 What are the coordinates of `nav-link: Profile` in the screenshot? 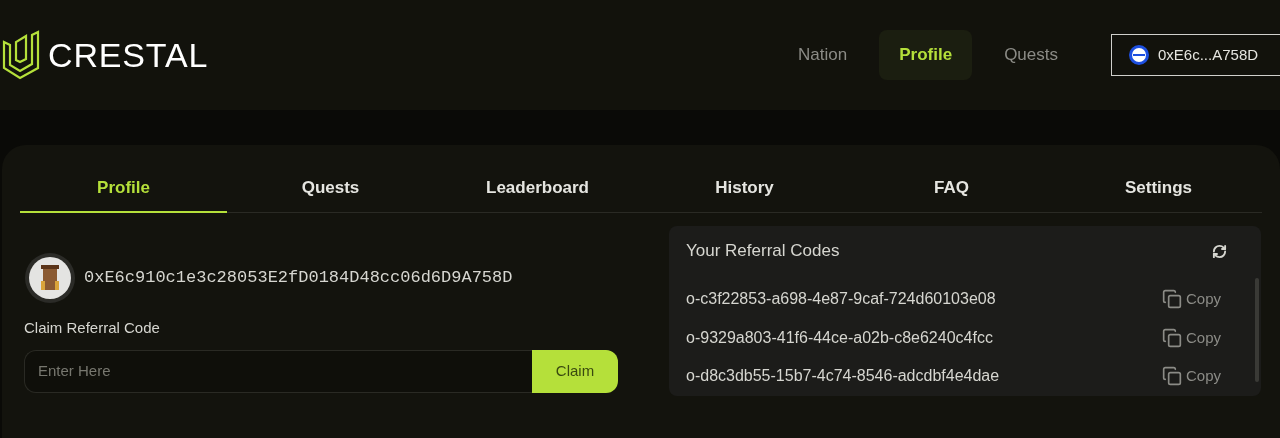 It's located at (926, 55).